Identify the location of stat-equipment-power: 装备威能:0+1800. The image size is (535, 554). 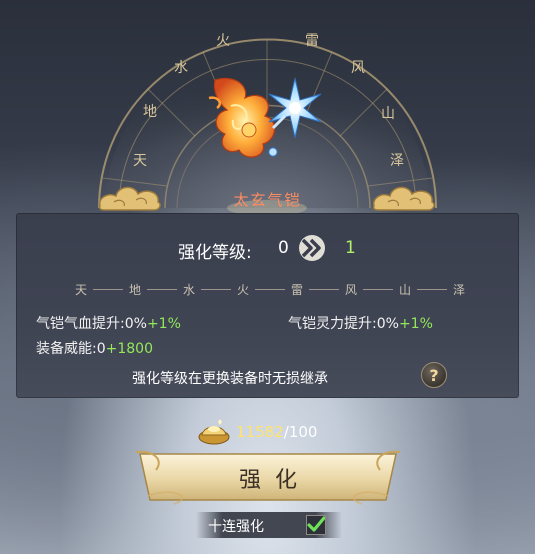
(94, 348).